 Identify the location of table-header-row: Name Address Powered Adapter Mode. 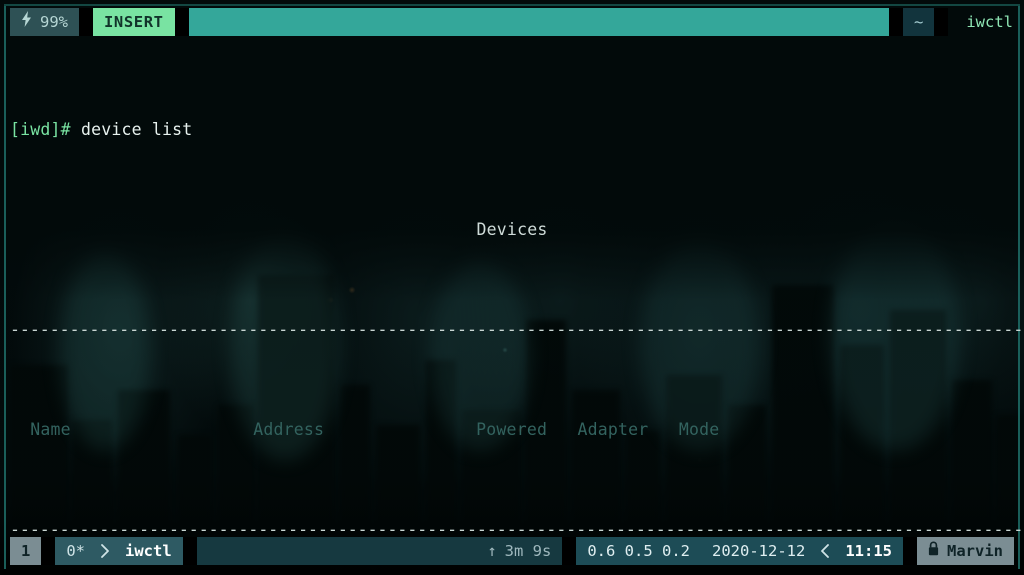
(365, 429).